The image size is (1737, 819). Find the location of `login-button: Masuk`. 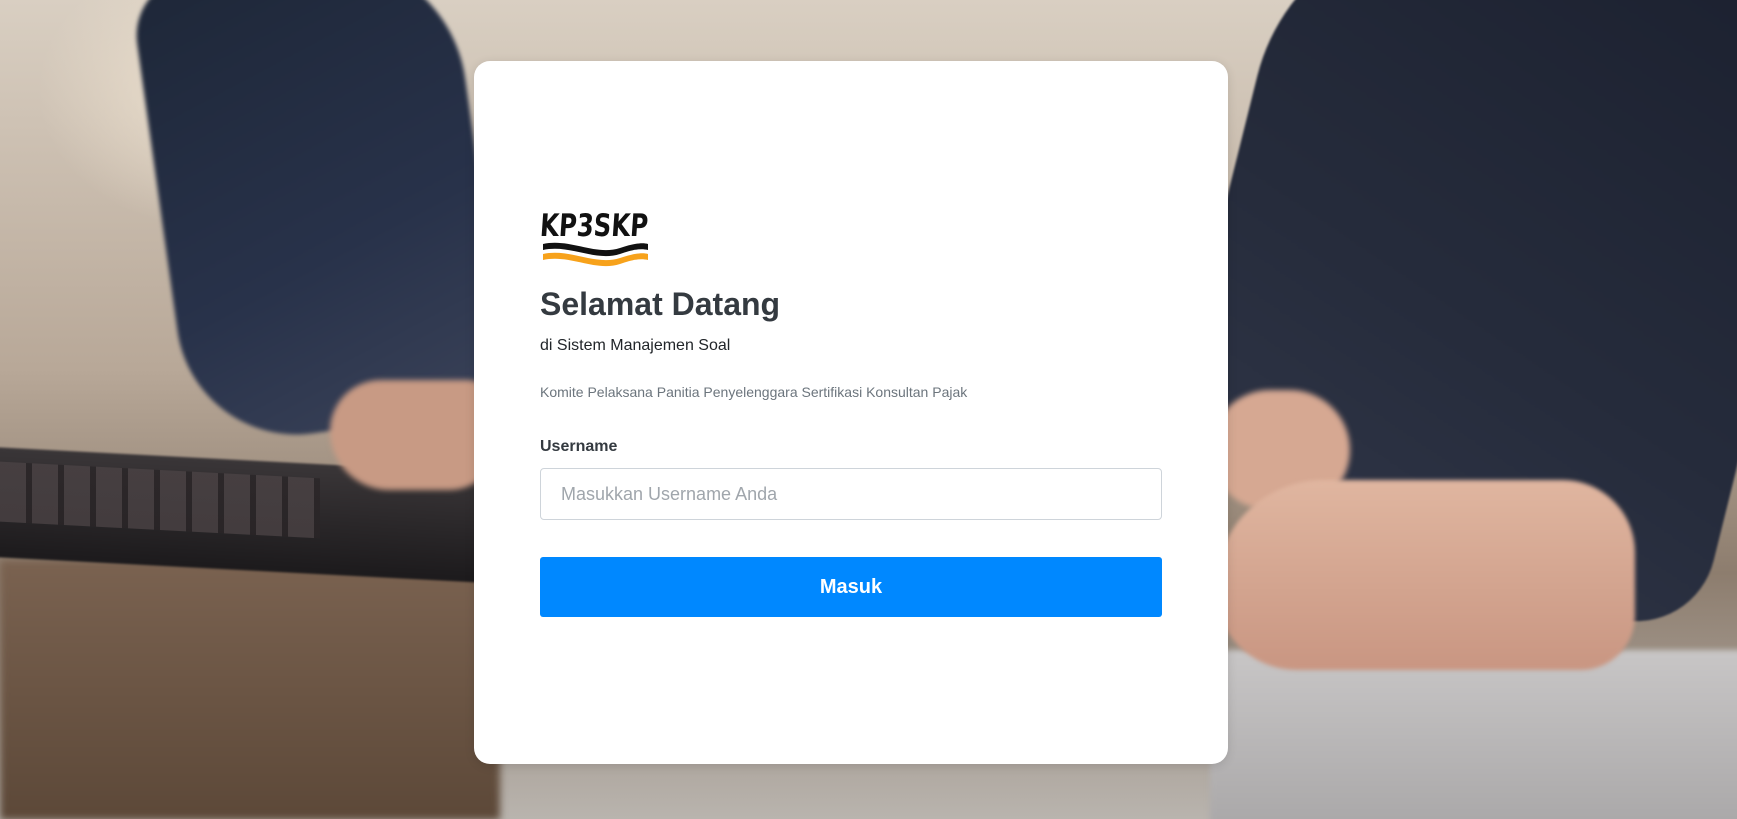

login-button: Masuk is located at coordinates (851, 587).